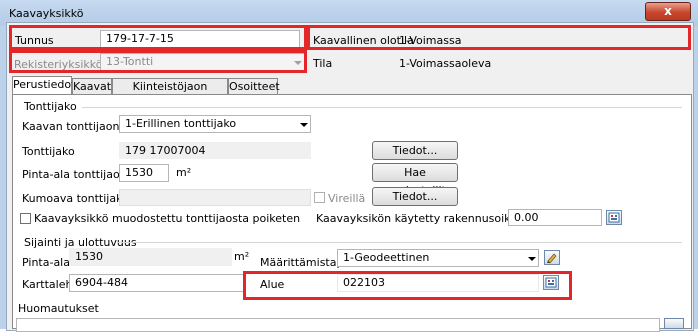 The width and height of the screenshot is (698, 332). Describe the element at coordinates (181, 123) in the screenshot. I see `tonttijaon-laji-value: 1-Erillinen tonttijako` at that location.